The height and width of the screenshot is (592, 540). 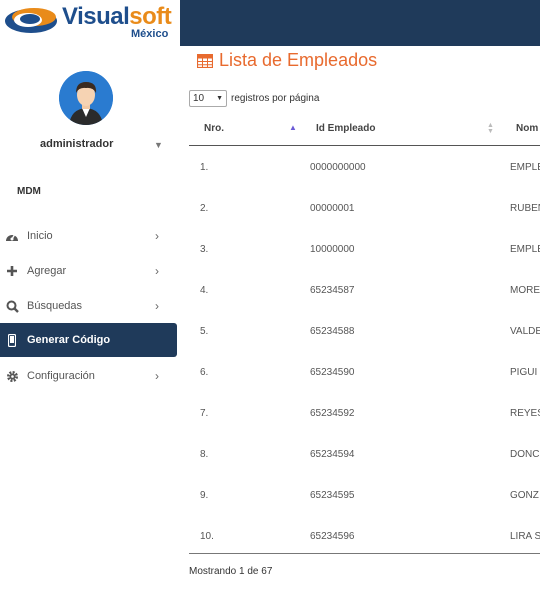 What do you see at coordinates (364, 207) in the screenshot?
I see `table-row: 2. 00000001 RUBEN` at bounding box center [364, 207].